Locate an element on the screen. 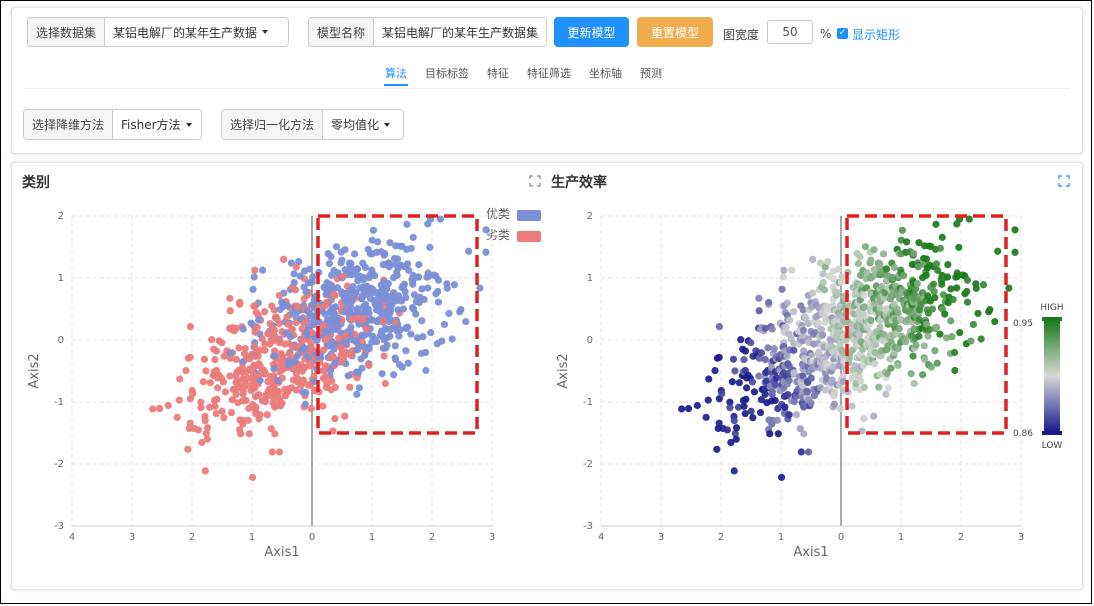 This screenshot has height=606, width=1094. model-name-field: 模型名称 某铝电解厂的某年生产数据集 is located at coordinates (427, 32).